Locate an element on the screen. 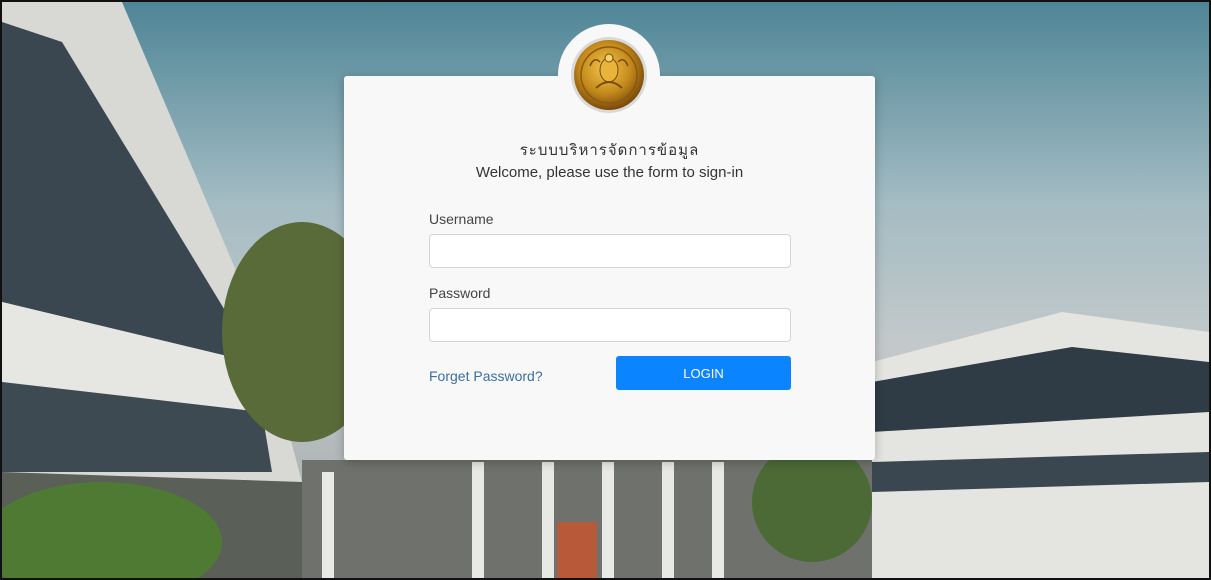 This screenshot has width=1211, height=580. login-button: LOGIN is located at coordinates (703, 373).